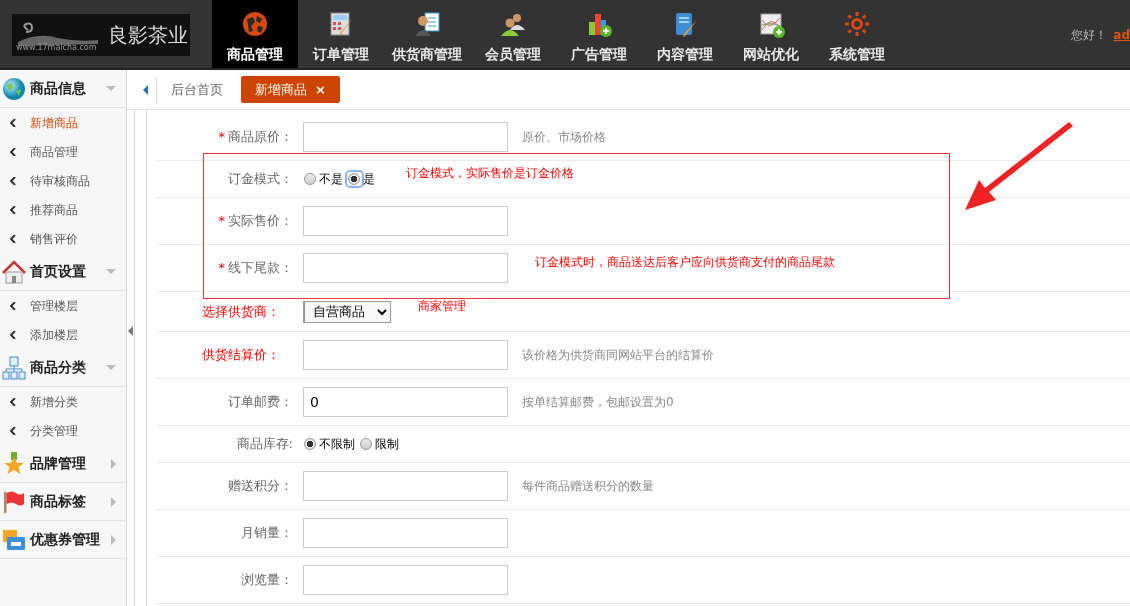 This screenshot has height=606, width=1130. What do you see at coordinates (685, 34) in the screenshot?
I see `nav-tab: 内容管理` at bounding box center [685, 34].